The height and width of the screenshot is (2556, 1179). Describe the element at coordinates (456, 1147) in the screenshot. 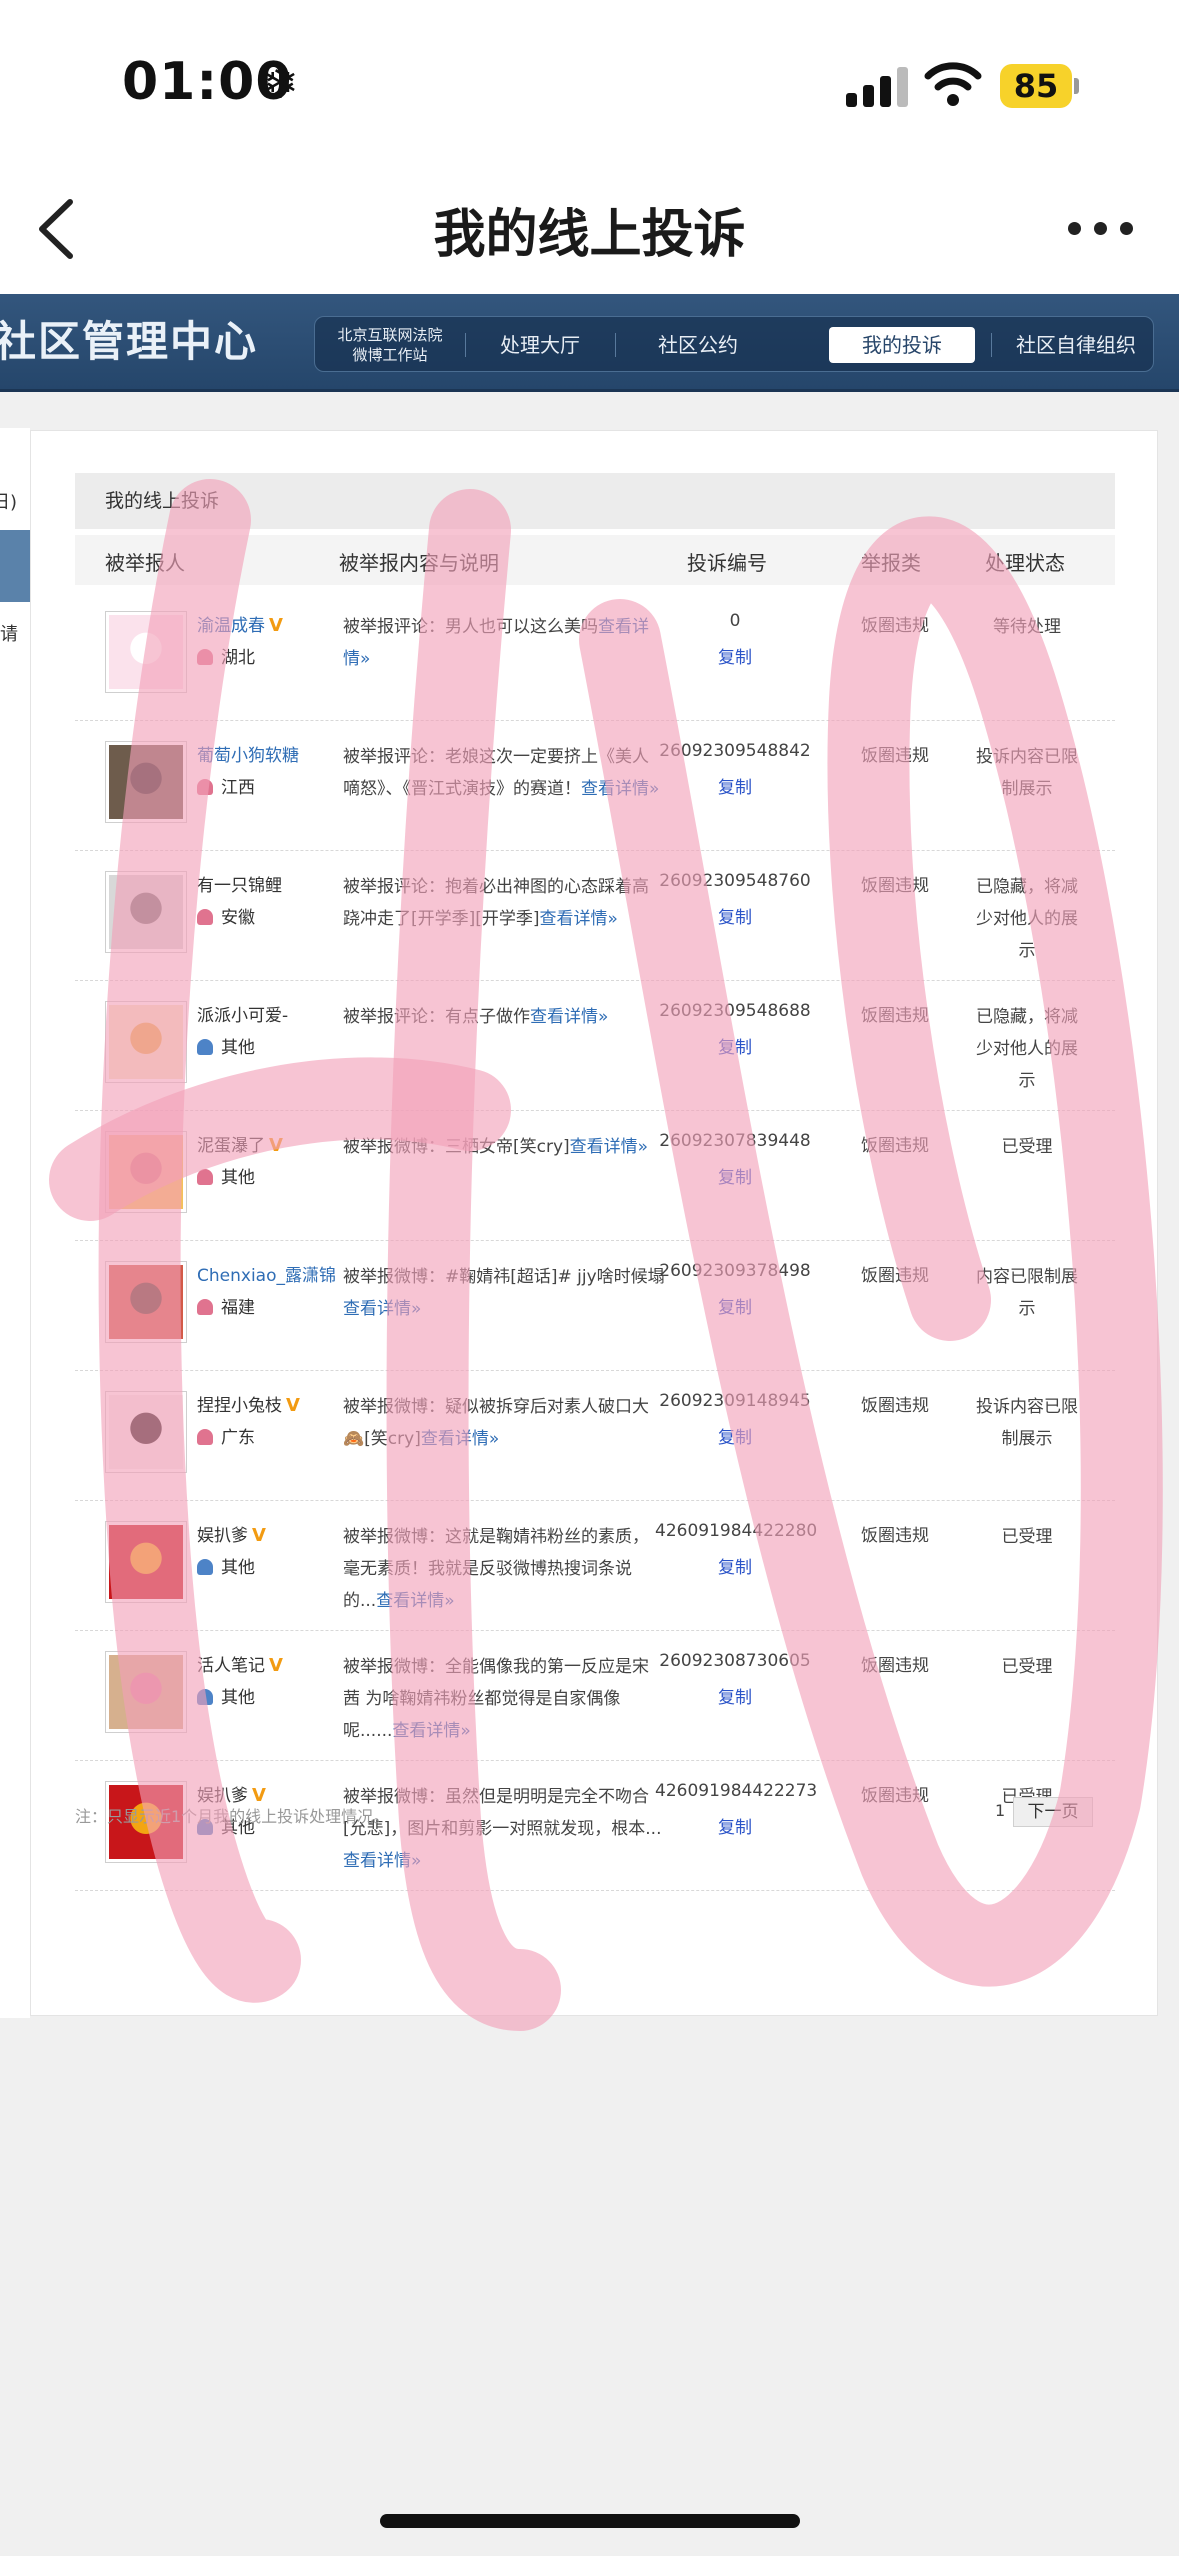

I see `description-text: 被举报微博：三栖女帝[笑cry]` at that location.